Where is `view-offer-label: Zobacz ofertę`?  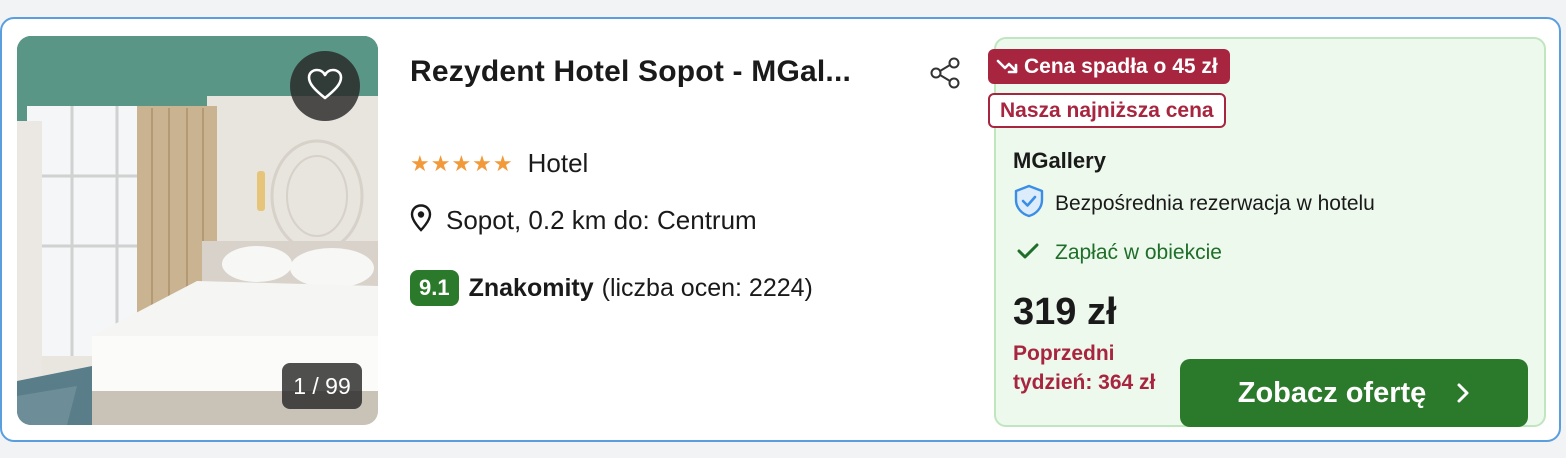 view-offer-label: Zobacz ofertę is located at coordinates (1332, 392).